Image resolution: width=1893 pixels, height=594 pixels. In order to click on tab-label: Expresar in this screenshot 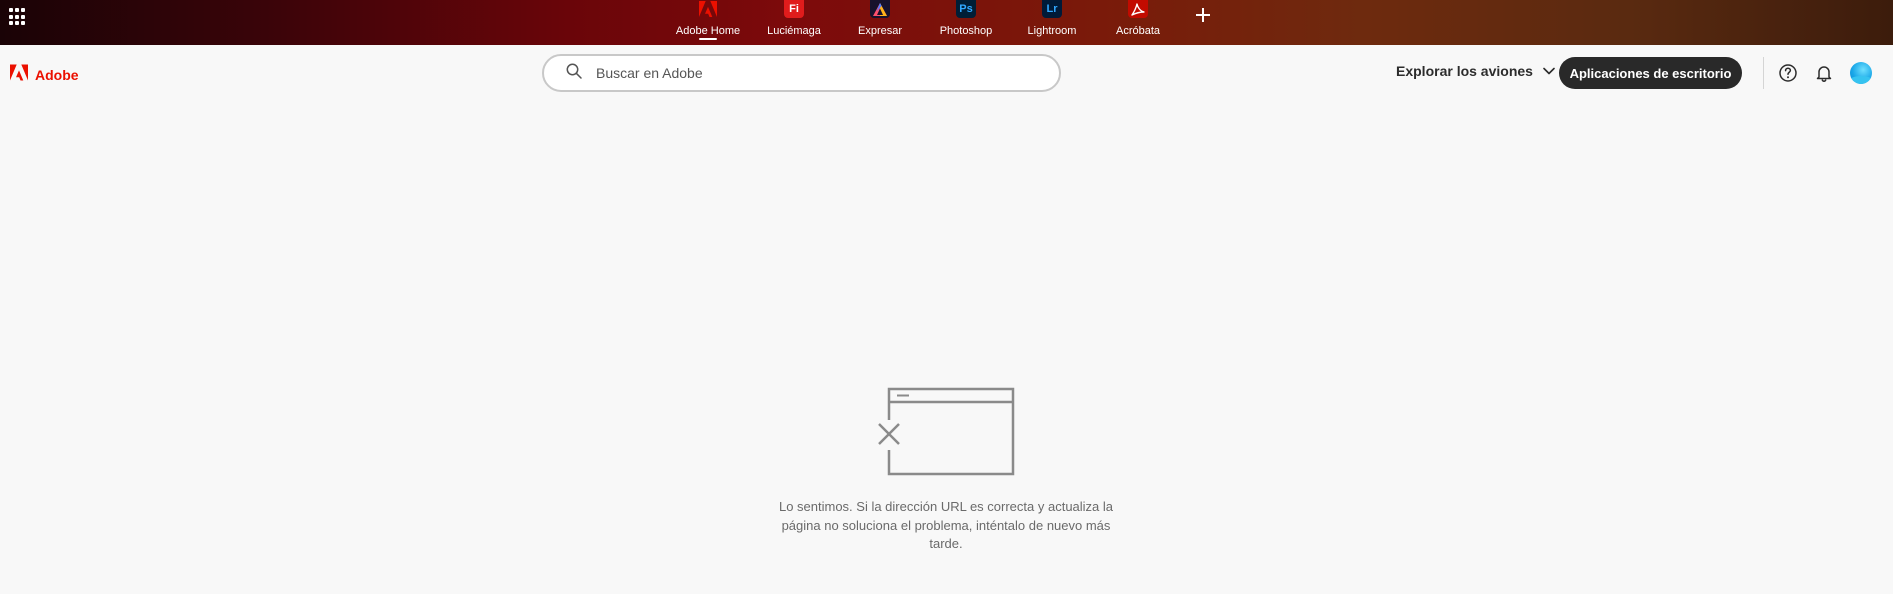, I will do `click(880, 31)`.